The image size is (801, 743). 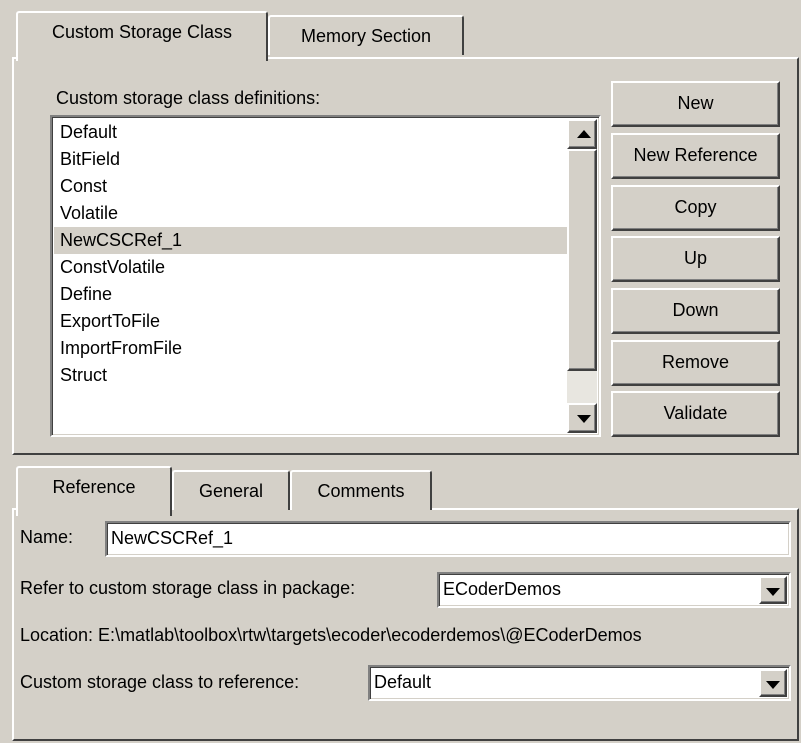 I want to click on tab-general-label: General, so click(x=231, y=491).